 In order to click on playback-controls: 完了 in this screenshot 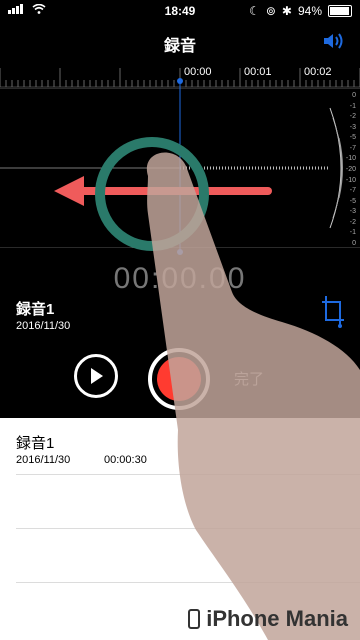, I will do `click(180, 379)`.